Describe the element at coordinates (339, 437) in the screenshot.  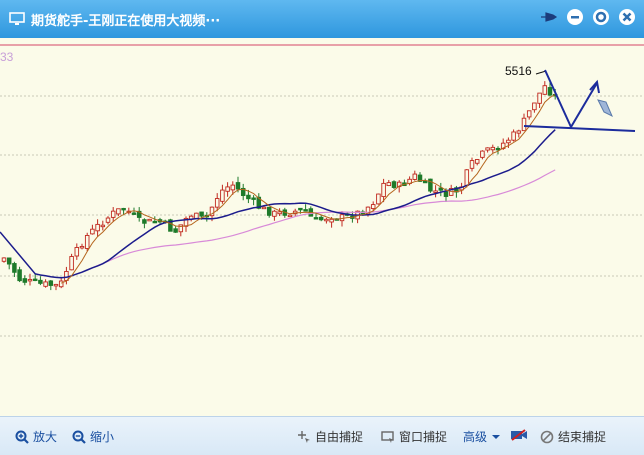
I see `free-capture-label: 自由捕捉` at that location.